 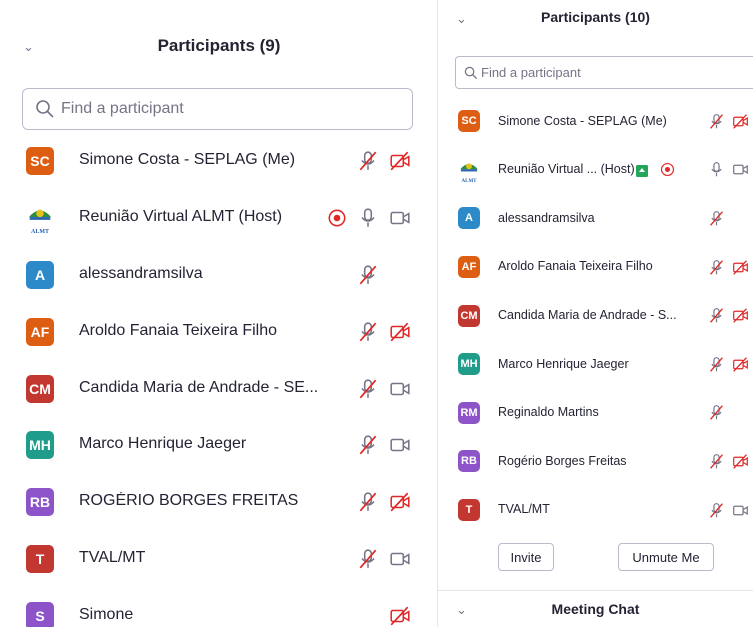 What do you see at coordinates (469, 182) in the screenshot?
I see `host-logo-text: ALMT` at bounding box center [469, 182].